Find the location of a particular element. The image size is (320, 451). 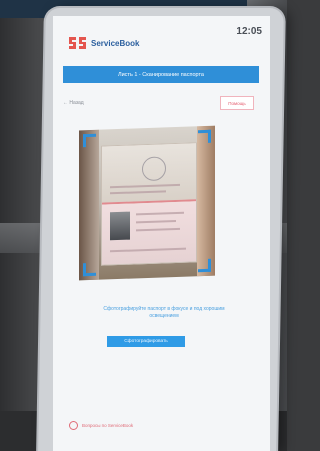

hand-left is located at coordinates (89, 205).